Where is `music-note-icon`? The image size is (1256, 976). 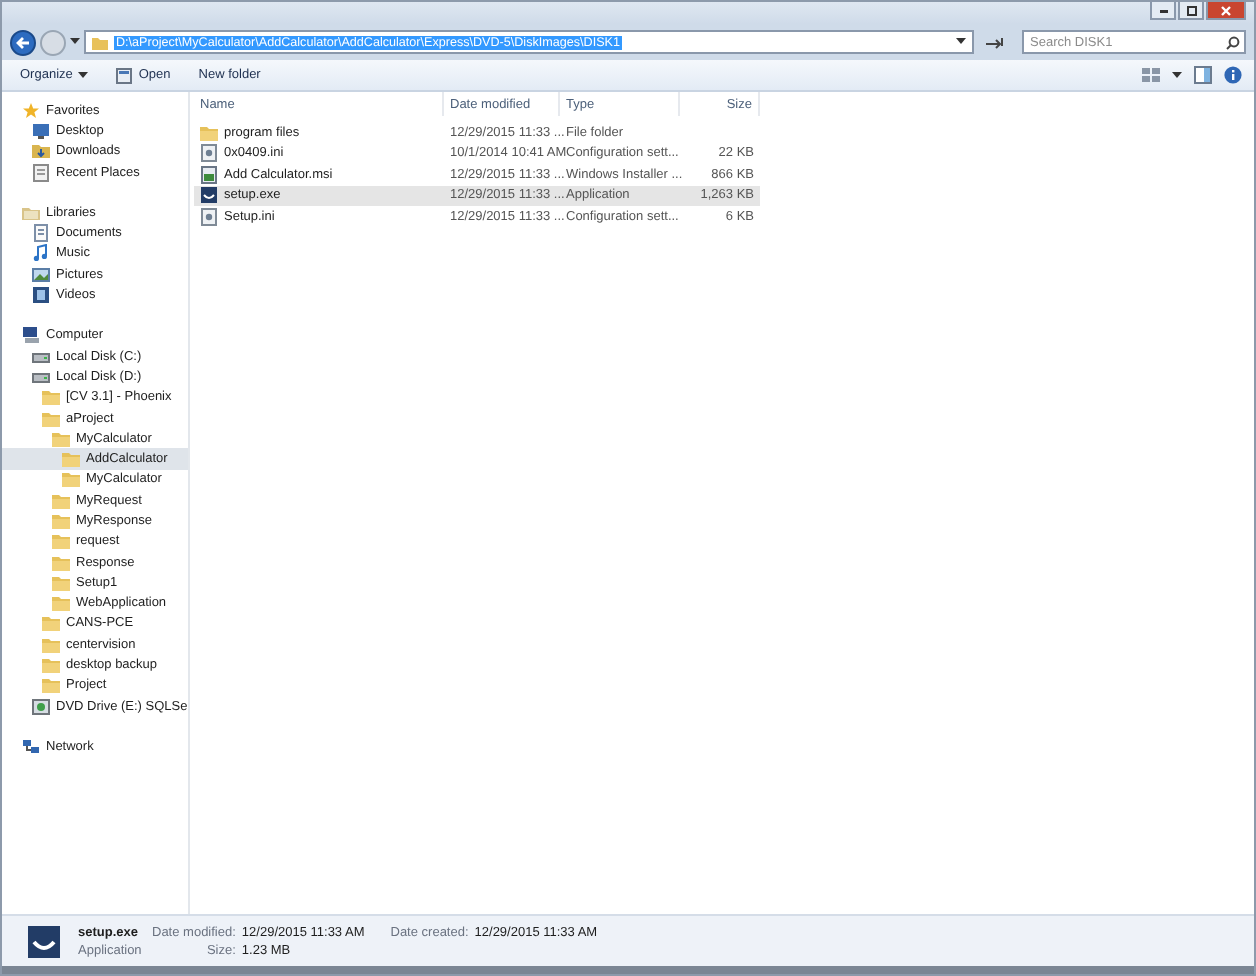 music-note-icon is located at coordinates (41, 253).